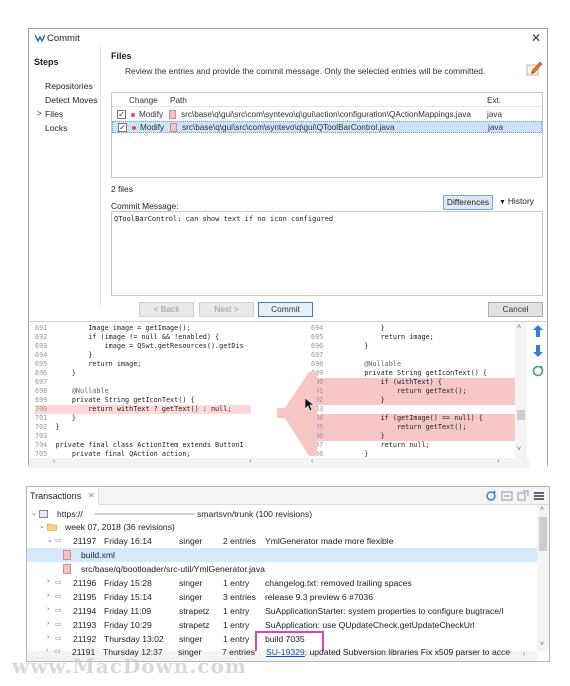 The width and height of the screenshot is (570, 686). What do you see at coordinates (143, 436) in the screenshot?
I see `code-line: 703` at bounding box center [143, 436].